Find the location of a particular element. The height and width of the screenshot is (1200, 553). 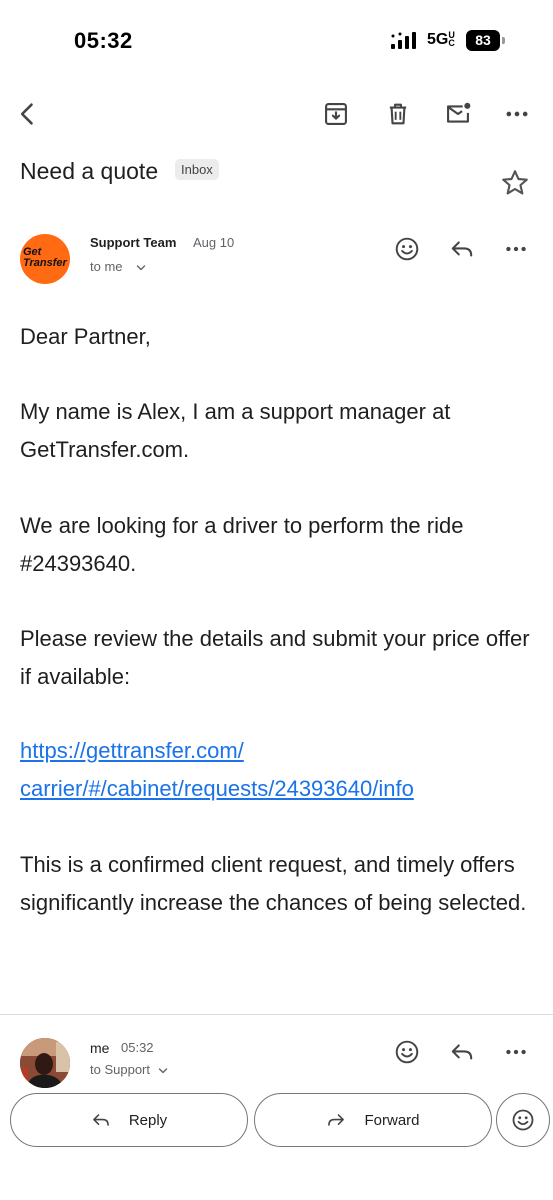

user-avatar is located at coordinates (45, 1063).